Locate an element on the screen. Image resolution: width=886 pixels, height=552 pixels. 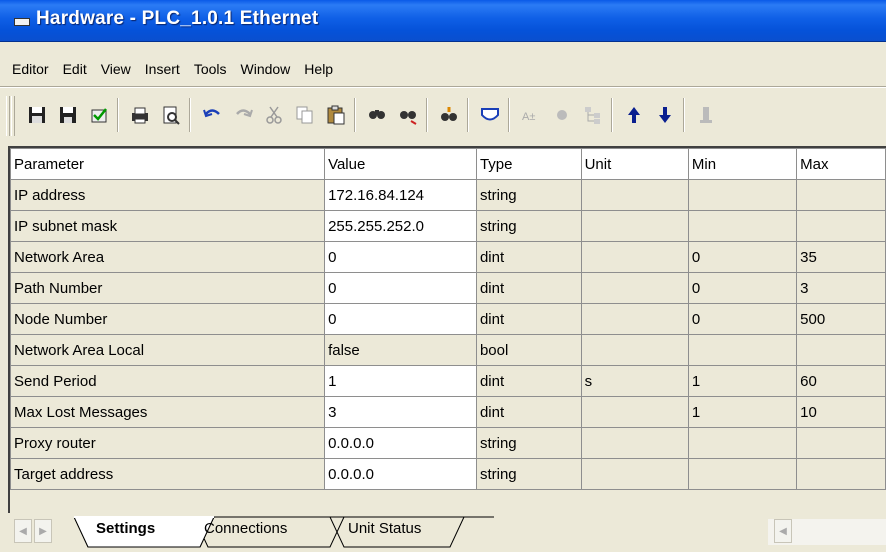
redo-icon is located at coordinates (244, 113).